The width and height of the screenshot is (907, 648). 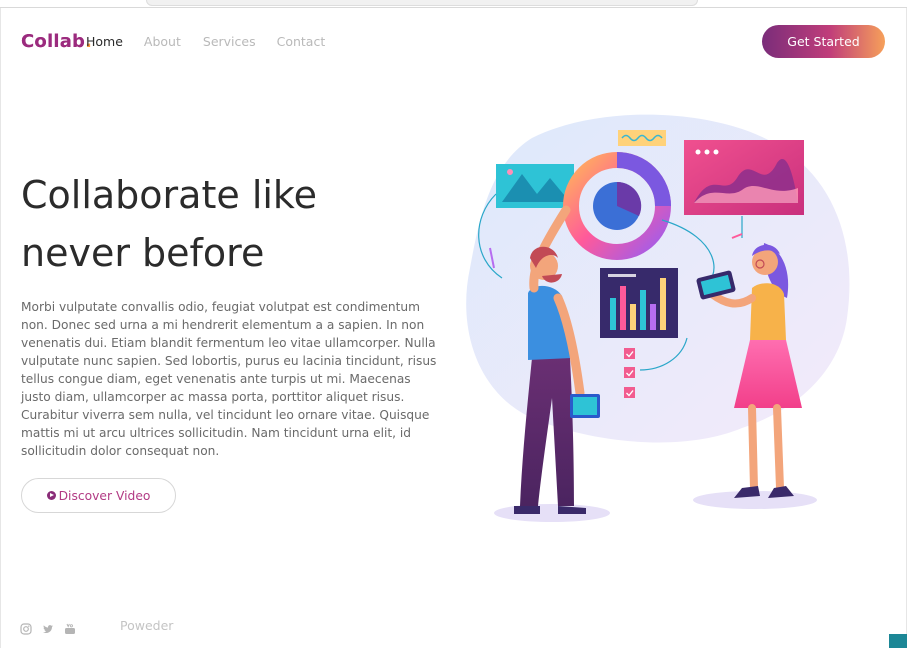 What do you see at coordinates (0, 328) in the screenshot?
I see `window-left-border` at bounding box center [0, 328].